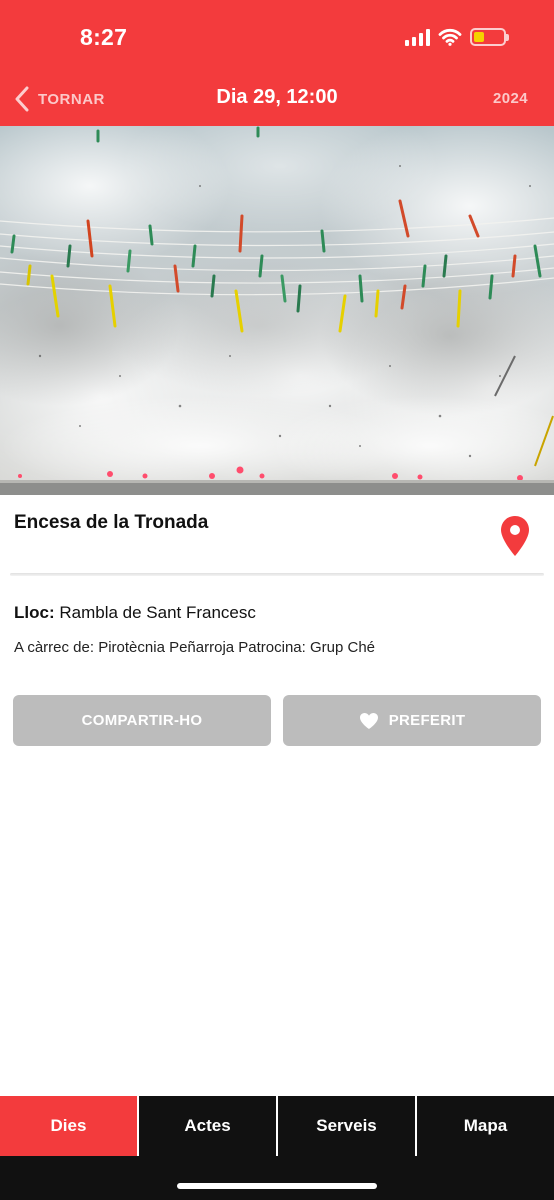 The width and height of the screenshot is (554, 1200). I want to click on place-value: Rambla de Sant Francesc, so click(157, 612).